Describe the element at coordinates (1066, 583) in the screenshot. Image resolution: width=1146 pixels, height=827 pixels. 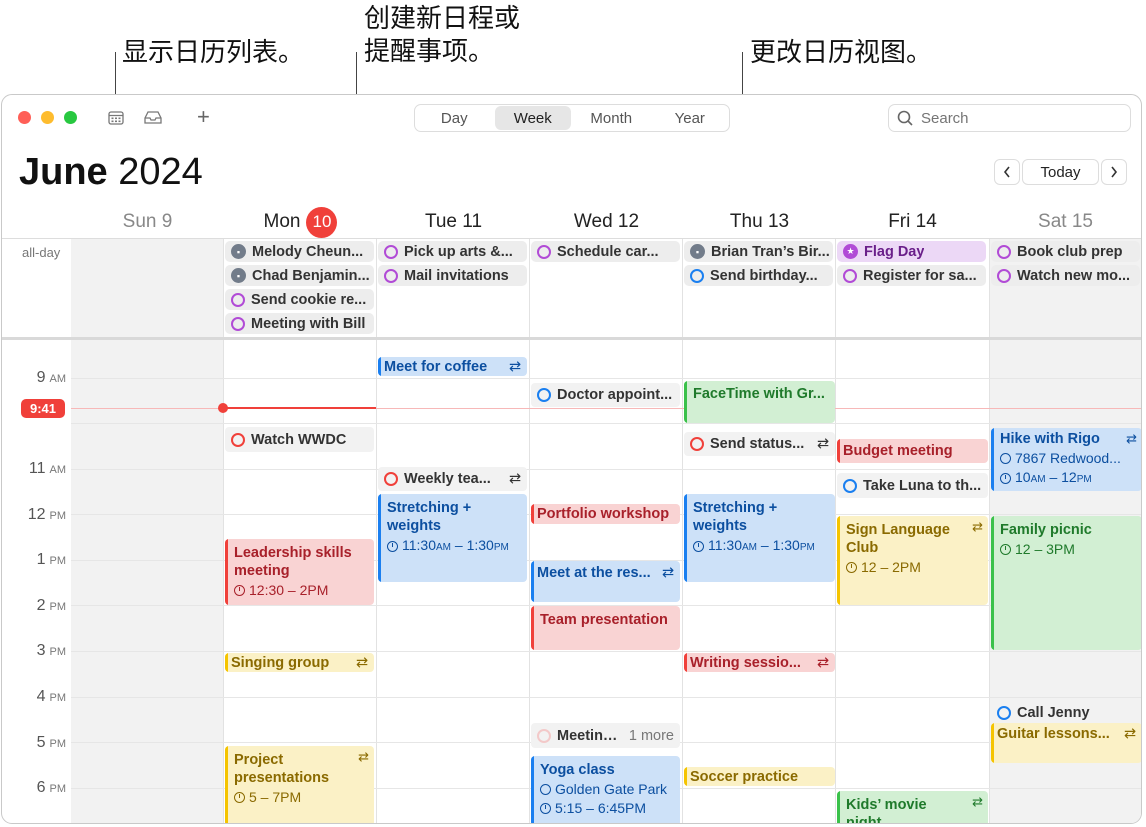
I see `event-family-picnic: Family picnic 12 – 3PM` at that location.